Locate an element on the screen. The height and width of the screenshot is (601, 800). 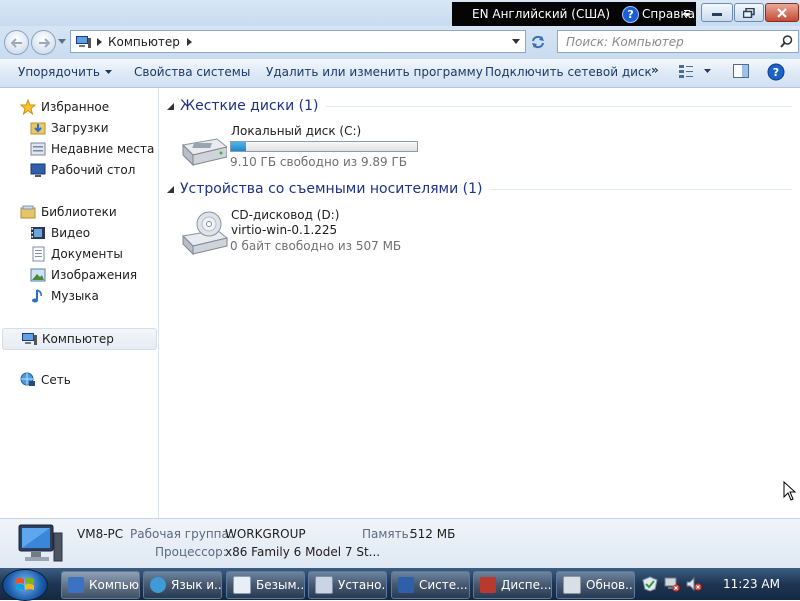
address-bar: Компьютер is located at coordinates (298, 41).